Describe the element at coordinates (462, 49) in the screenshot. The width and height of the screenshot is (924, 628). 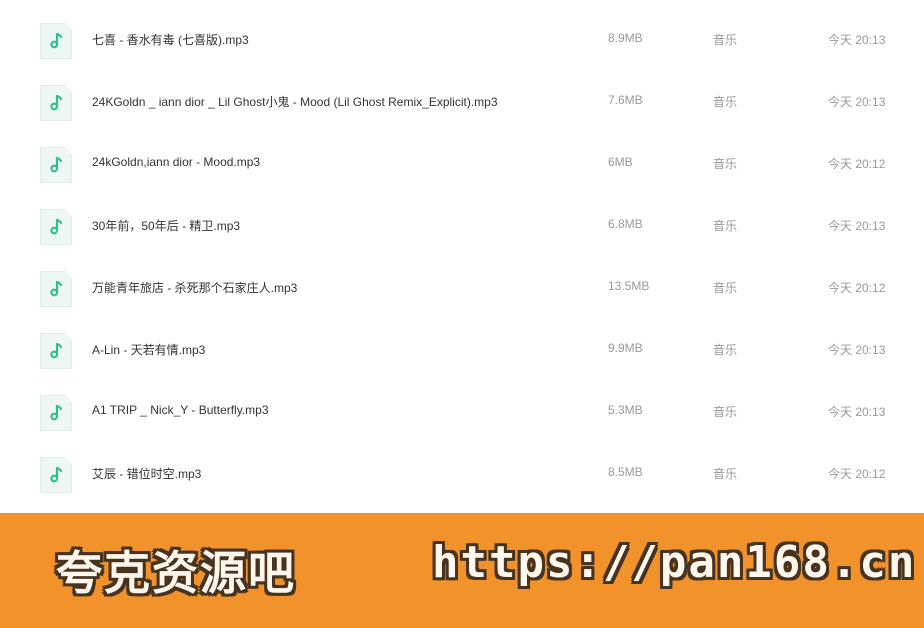
I see `file-row: 七喜 - 香水有毒 (七喜版).mp3 8.9MB 音乐 今天 20:13` at that location.